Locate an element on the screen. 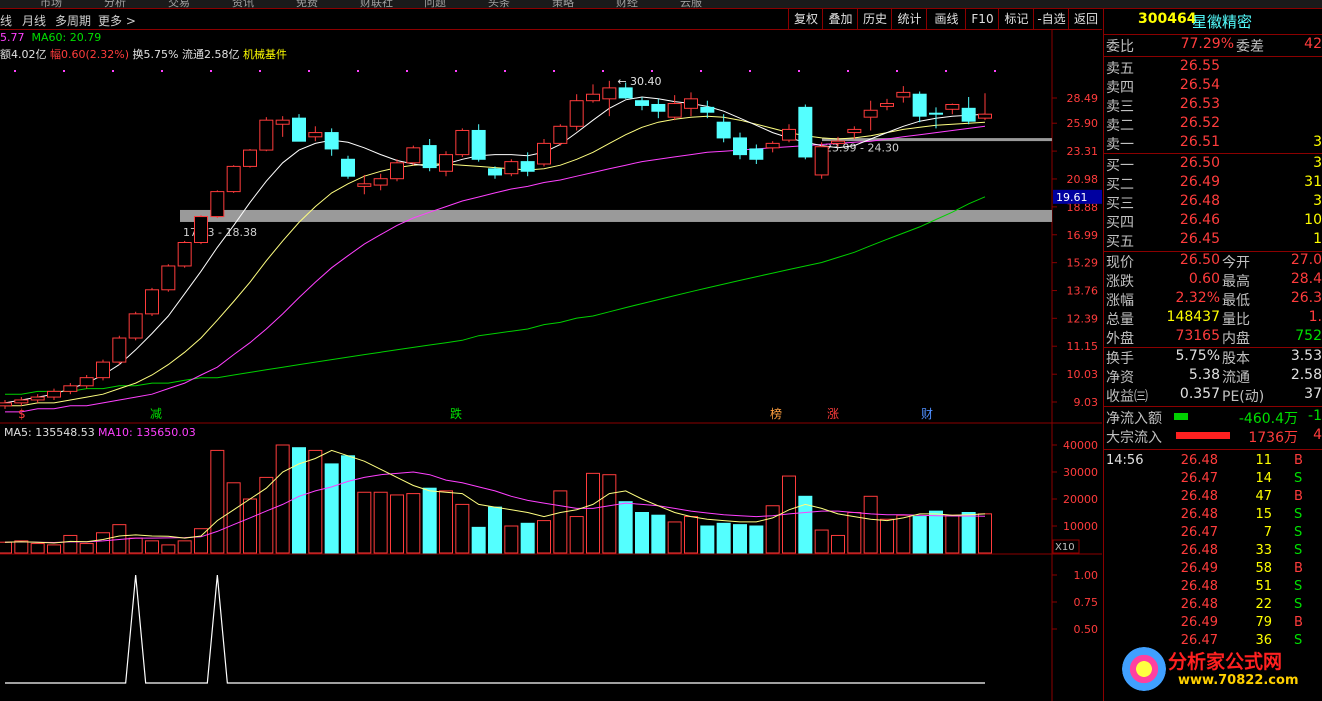 The height and width of the screenshot is (701, 1322). toolbar-button: -自选 is located at coordinates (1051, 19).